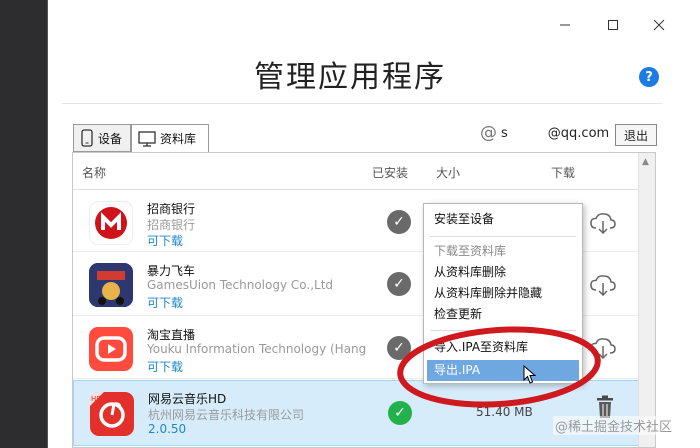 This screenshot has width=700, height=448. What do you see at coordinates (257, 349) in the screenshot?
I see `app-developer: Youku Information Technology (Hang` at bounding box center [257, 349].